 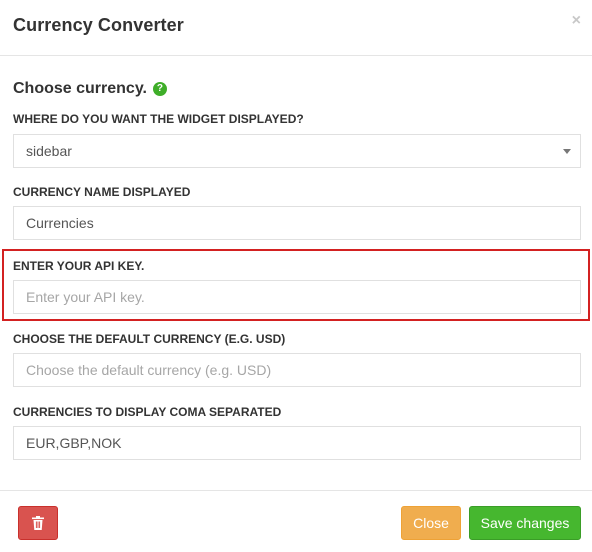 I want to click on close-icon: ×, so click(x=576, y=21).